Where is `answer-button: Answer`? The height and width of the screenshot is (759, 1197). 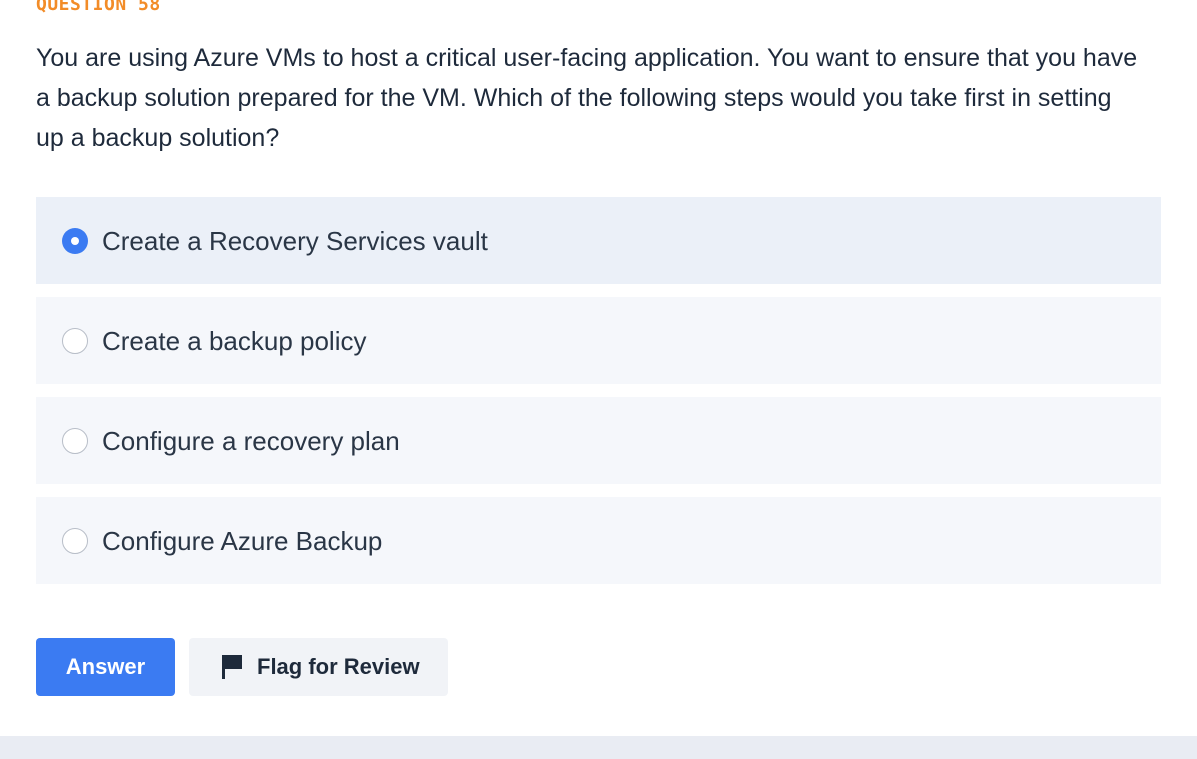 answer-button: Answer is located at coordinates (105, 667).